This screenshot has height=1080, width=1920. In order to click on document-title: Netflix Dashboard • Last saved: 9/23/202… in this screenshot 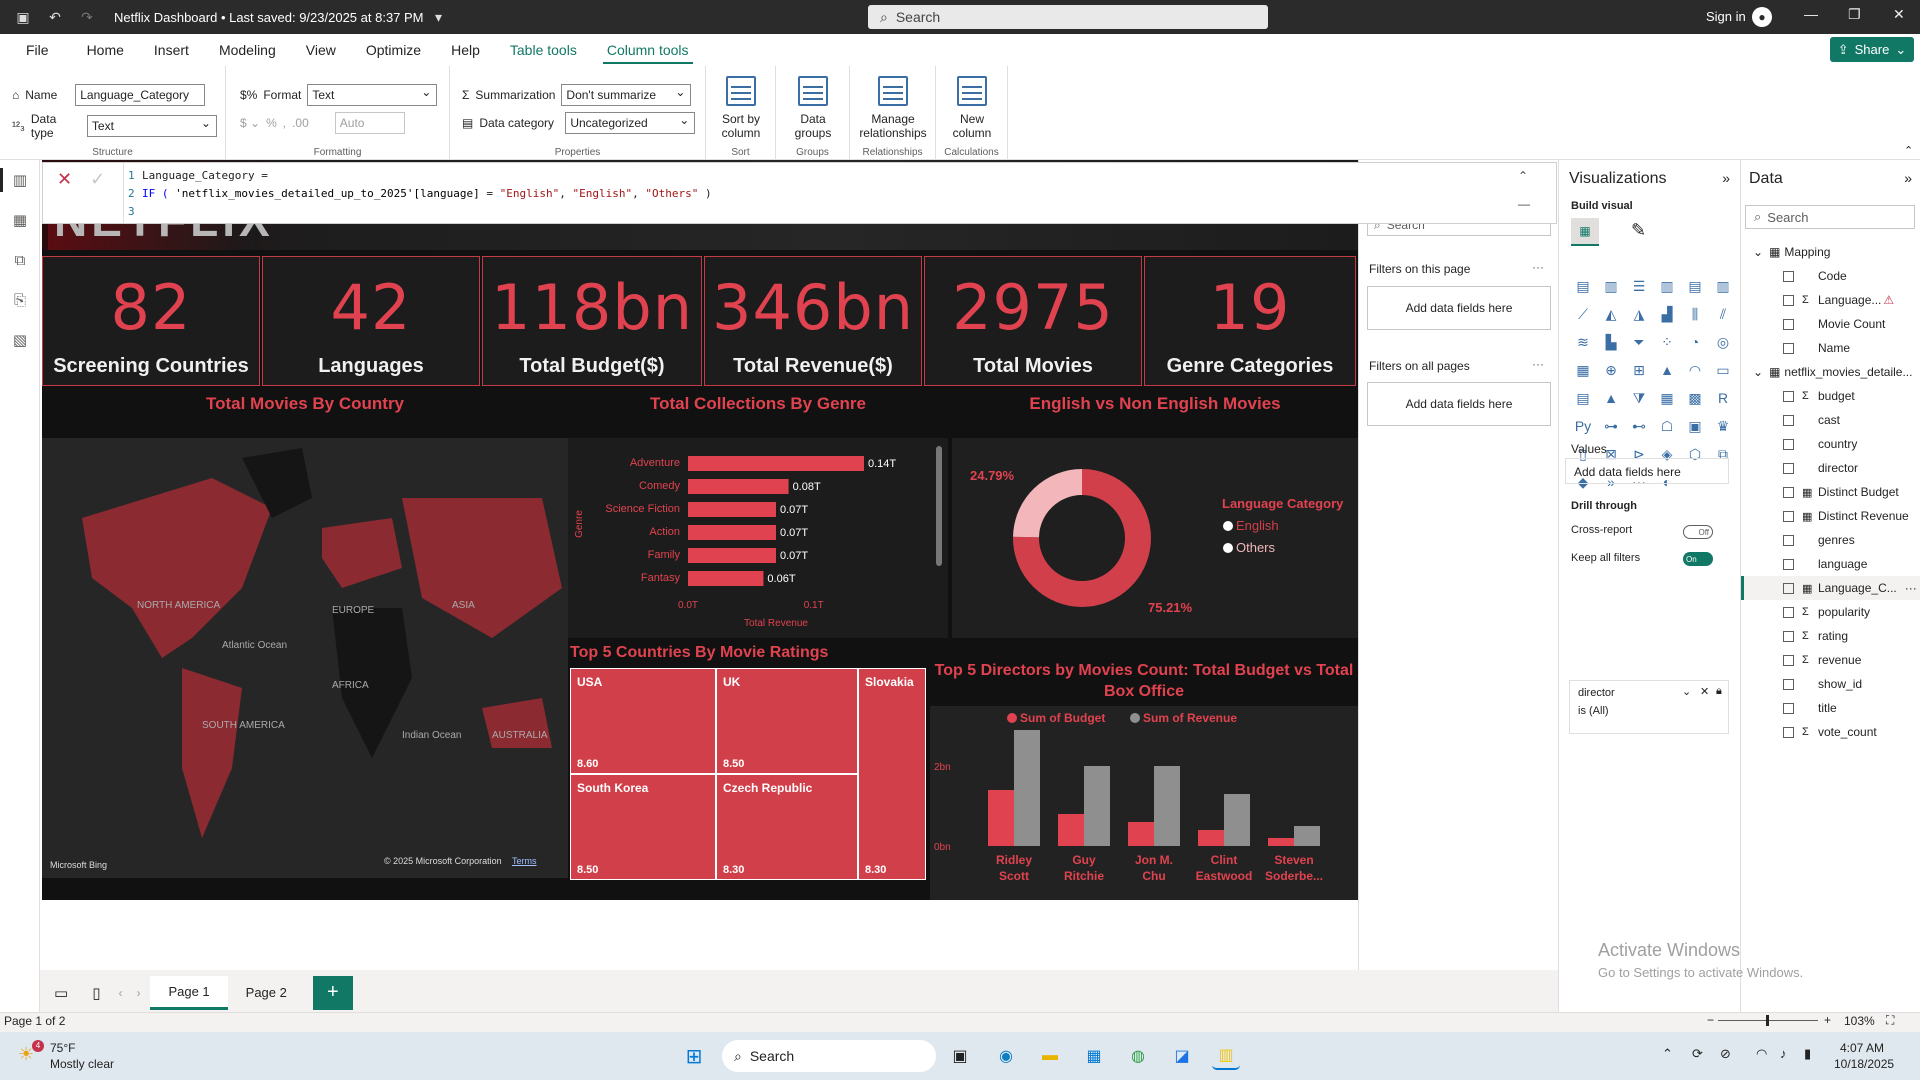, I will do `click(269, 17)`.